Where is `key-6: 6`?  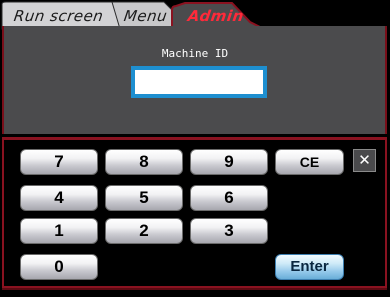
key-6: 6 is located at coordinates (229, 198).